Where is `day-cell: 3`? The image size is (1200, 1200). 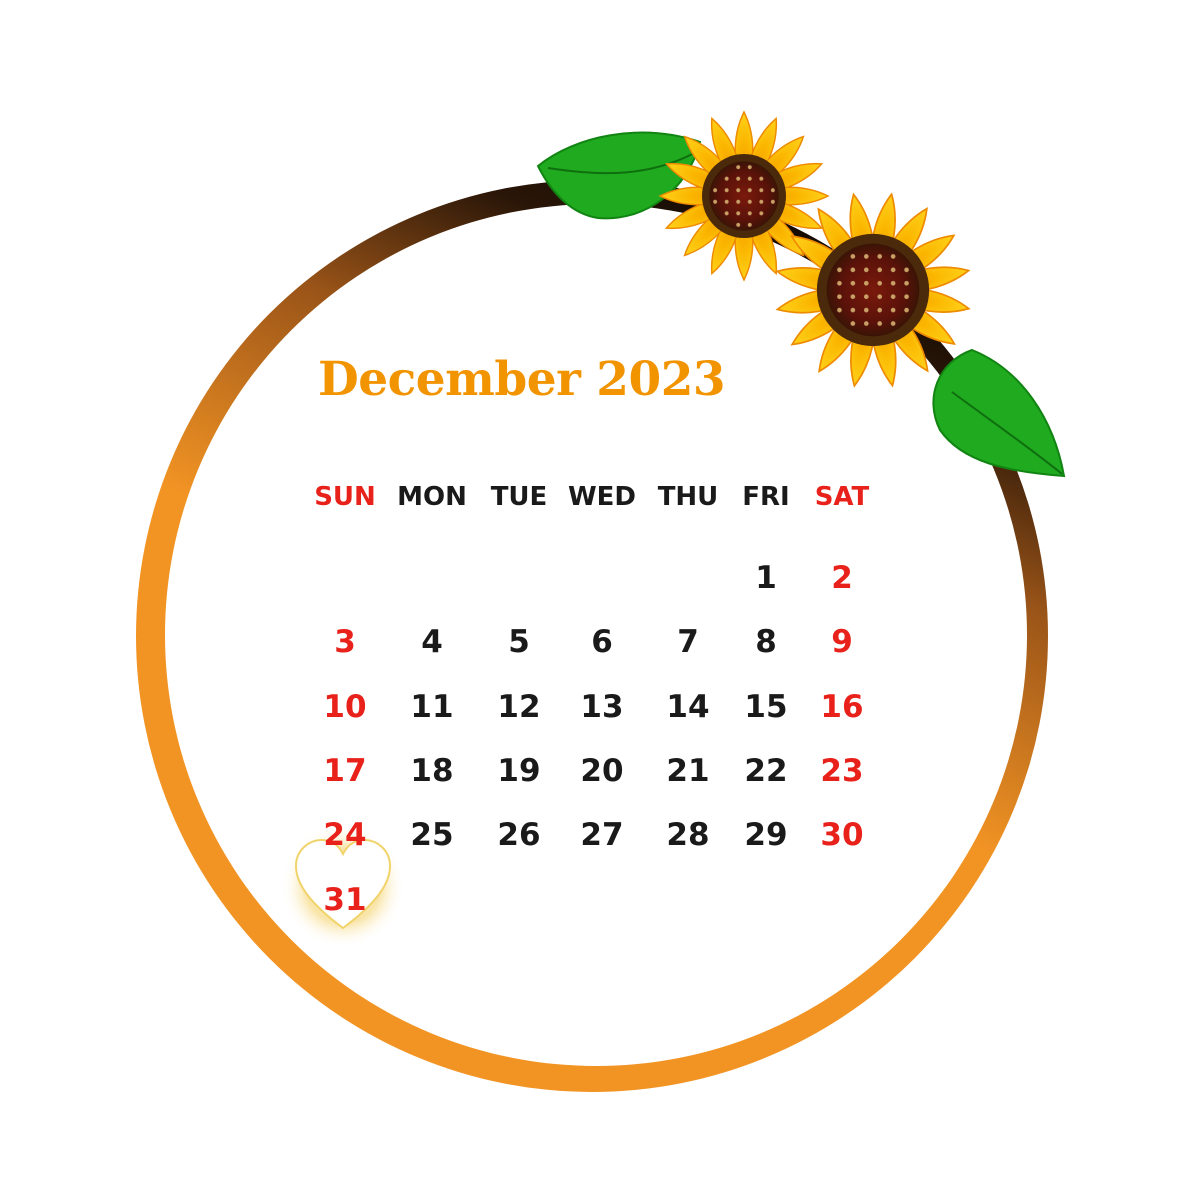 day-cell: 3 is located at coordinates (345, 642).